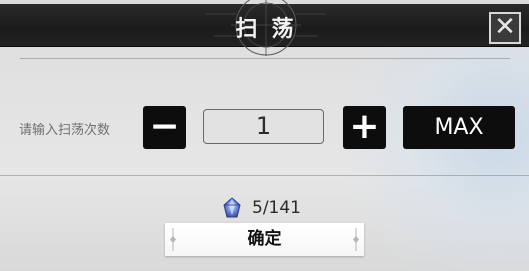 This screenshot has height=271, width=529. I want to click on sweep-count-prompt: 请输入扫荡次数, so click(65, 130).